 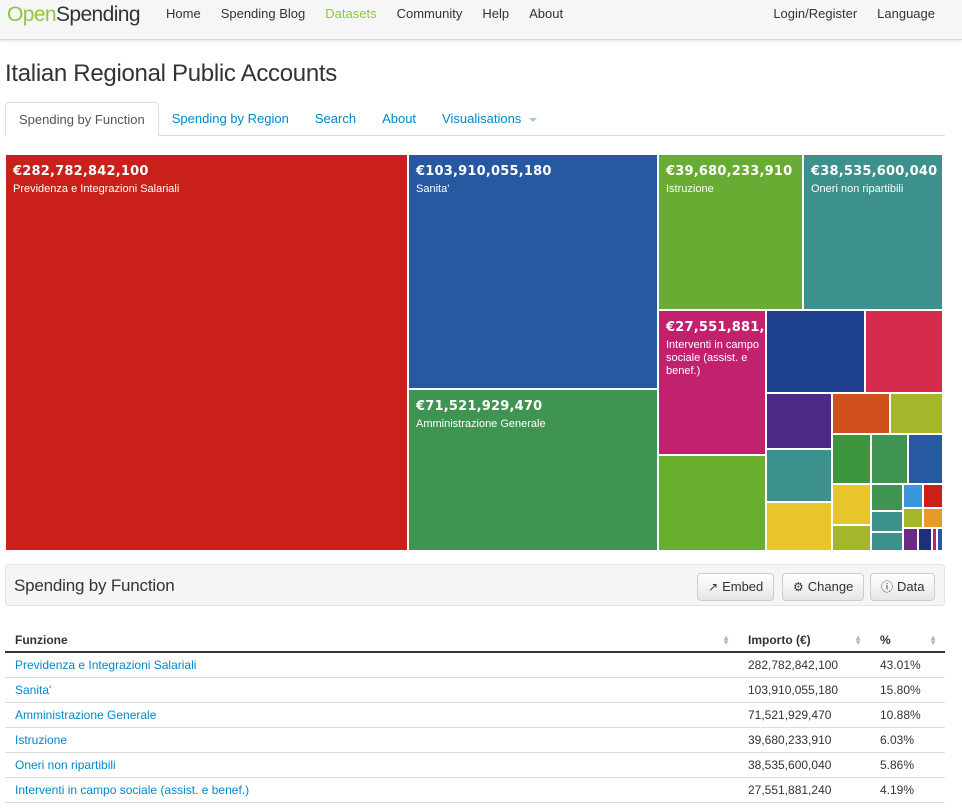 I want to click on treemap-cell: €39,680,233,910 Istruzione, so click(x=730, y=232).